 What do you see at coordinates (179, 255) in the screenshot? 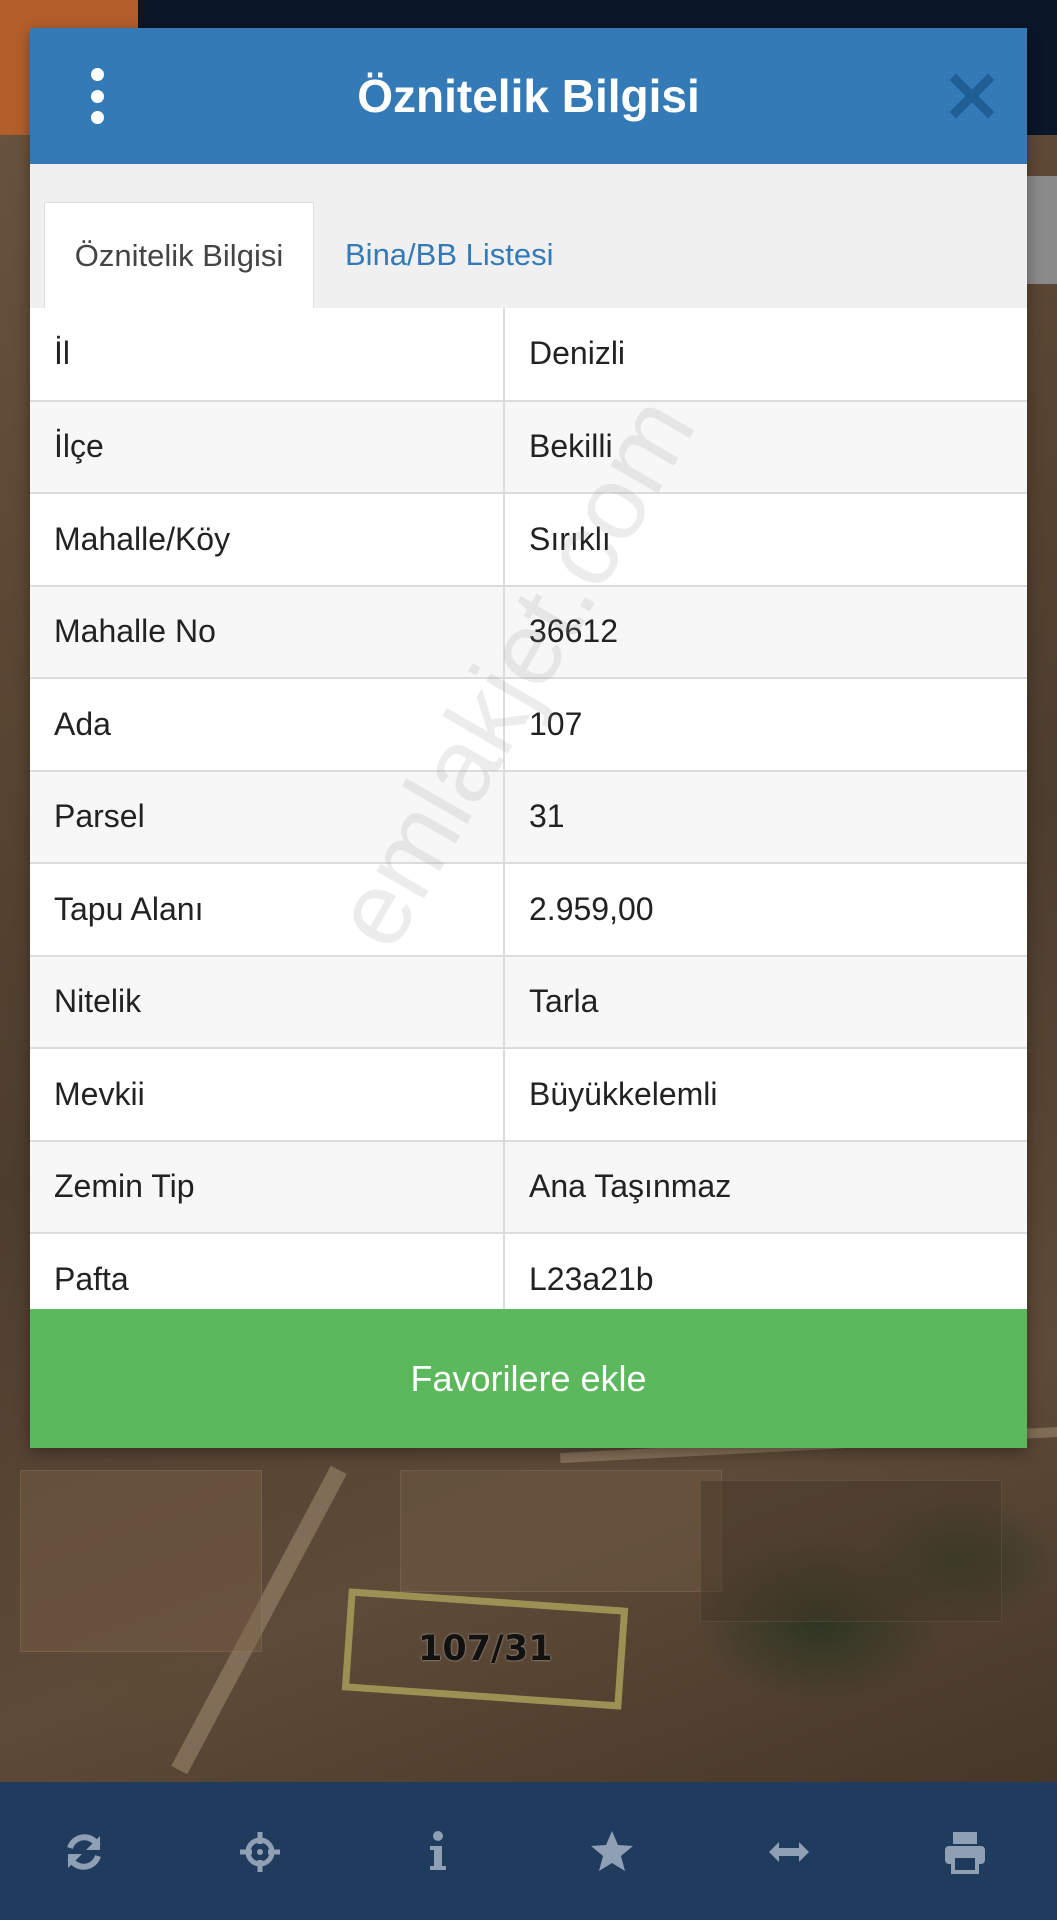
I see `tab-attribute-info: Öznitelik Bilgisi` at bounding box center [179, 255].